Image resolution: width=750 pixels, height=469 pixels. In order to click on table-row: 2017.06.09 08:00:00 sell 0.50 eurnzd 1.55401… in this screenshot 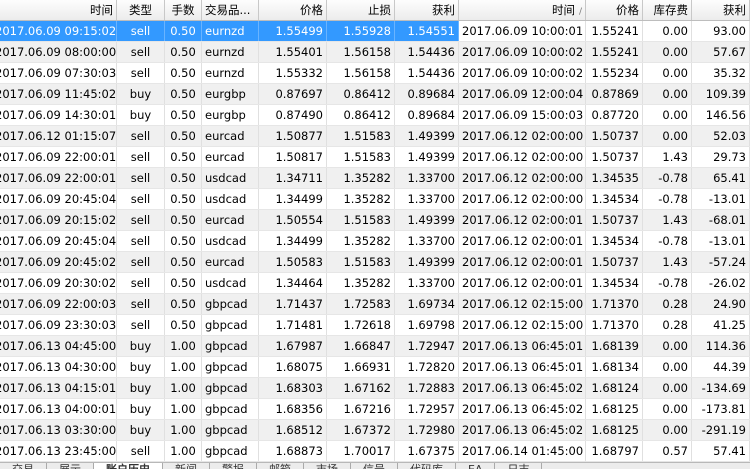, I will do `click(375, 52)`.